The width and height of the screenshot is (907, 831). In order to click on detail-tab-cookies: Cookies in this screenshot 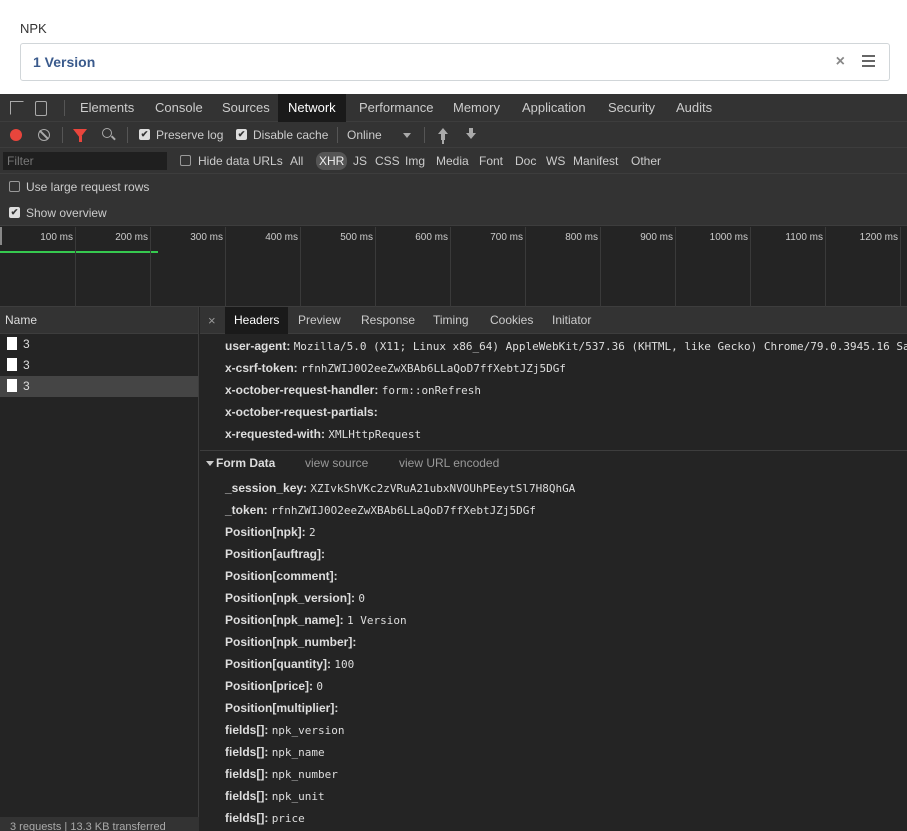, I will do `click(511, 320)`.